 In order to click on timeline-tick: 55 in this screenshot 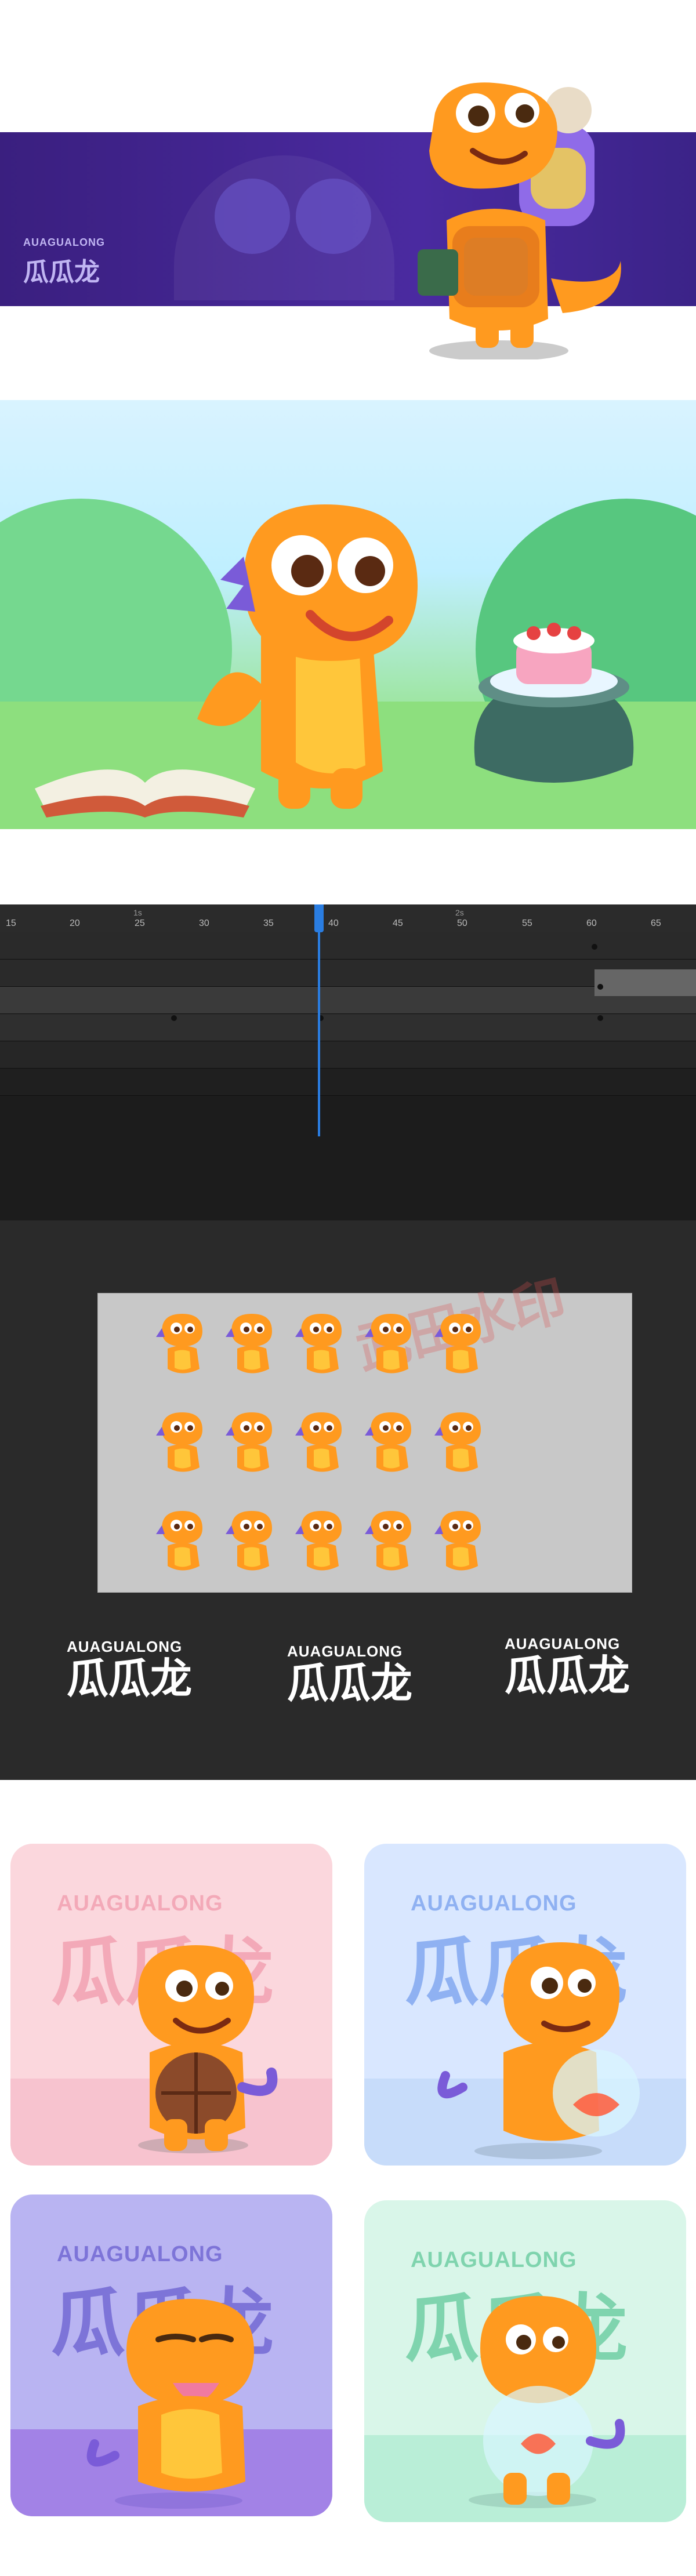, I will do `click(527, 923)`.